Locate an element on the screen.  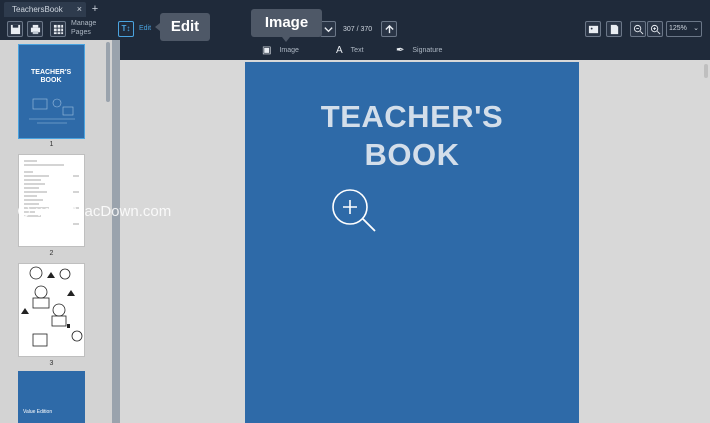
chevron-down-icon is located at coordinates (328, 29).